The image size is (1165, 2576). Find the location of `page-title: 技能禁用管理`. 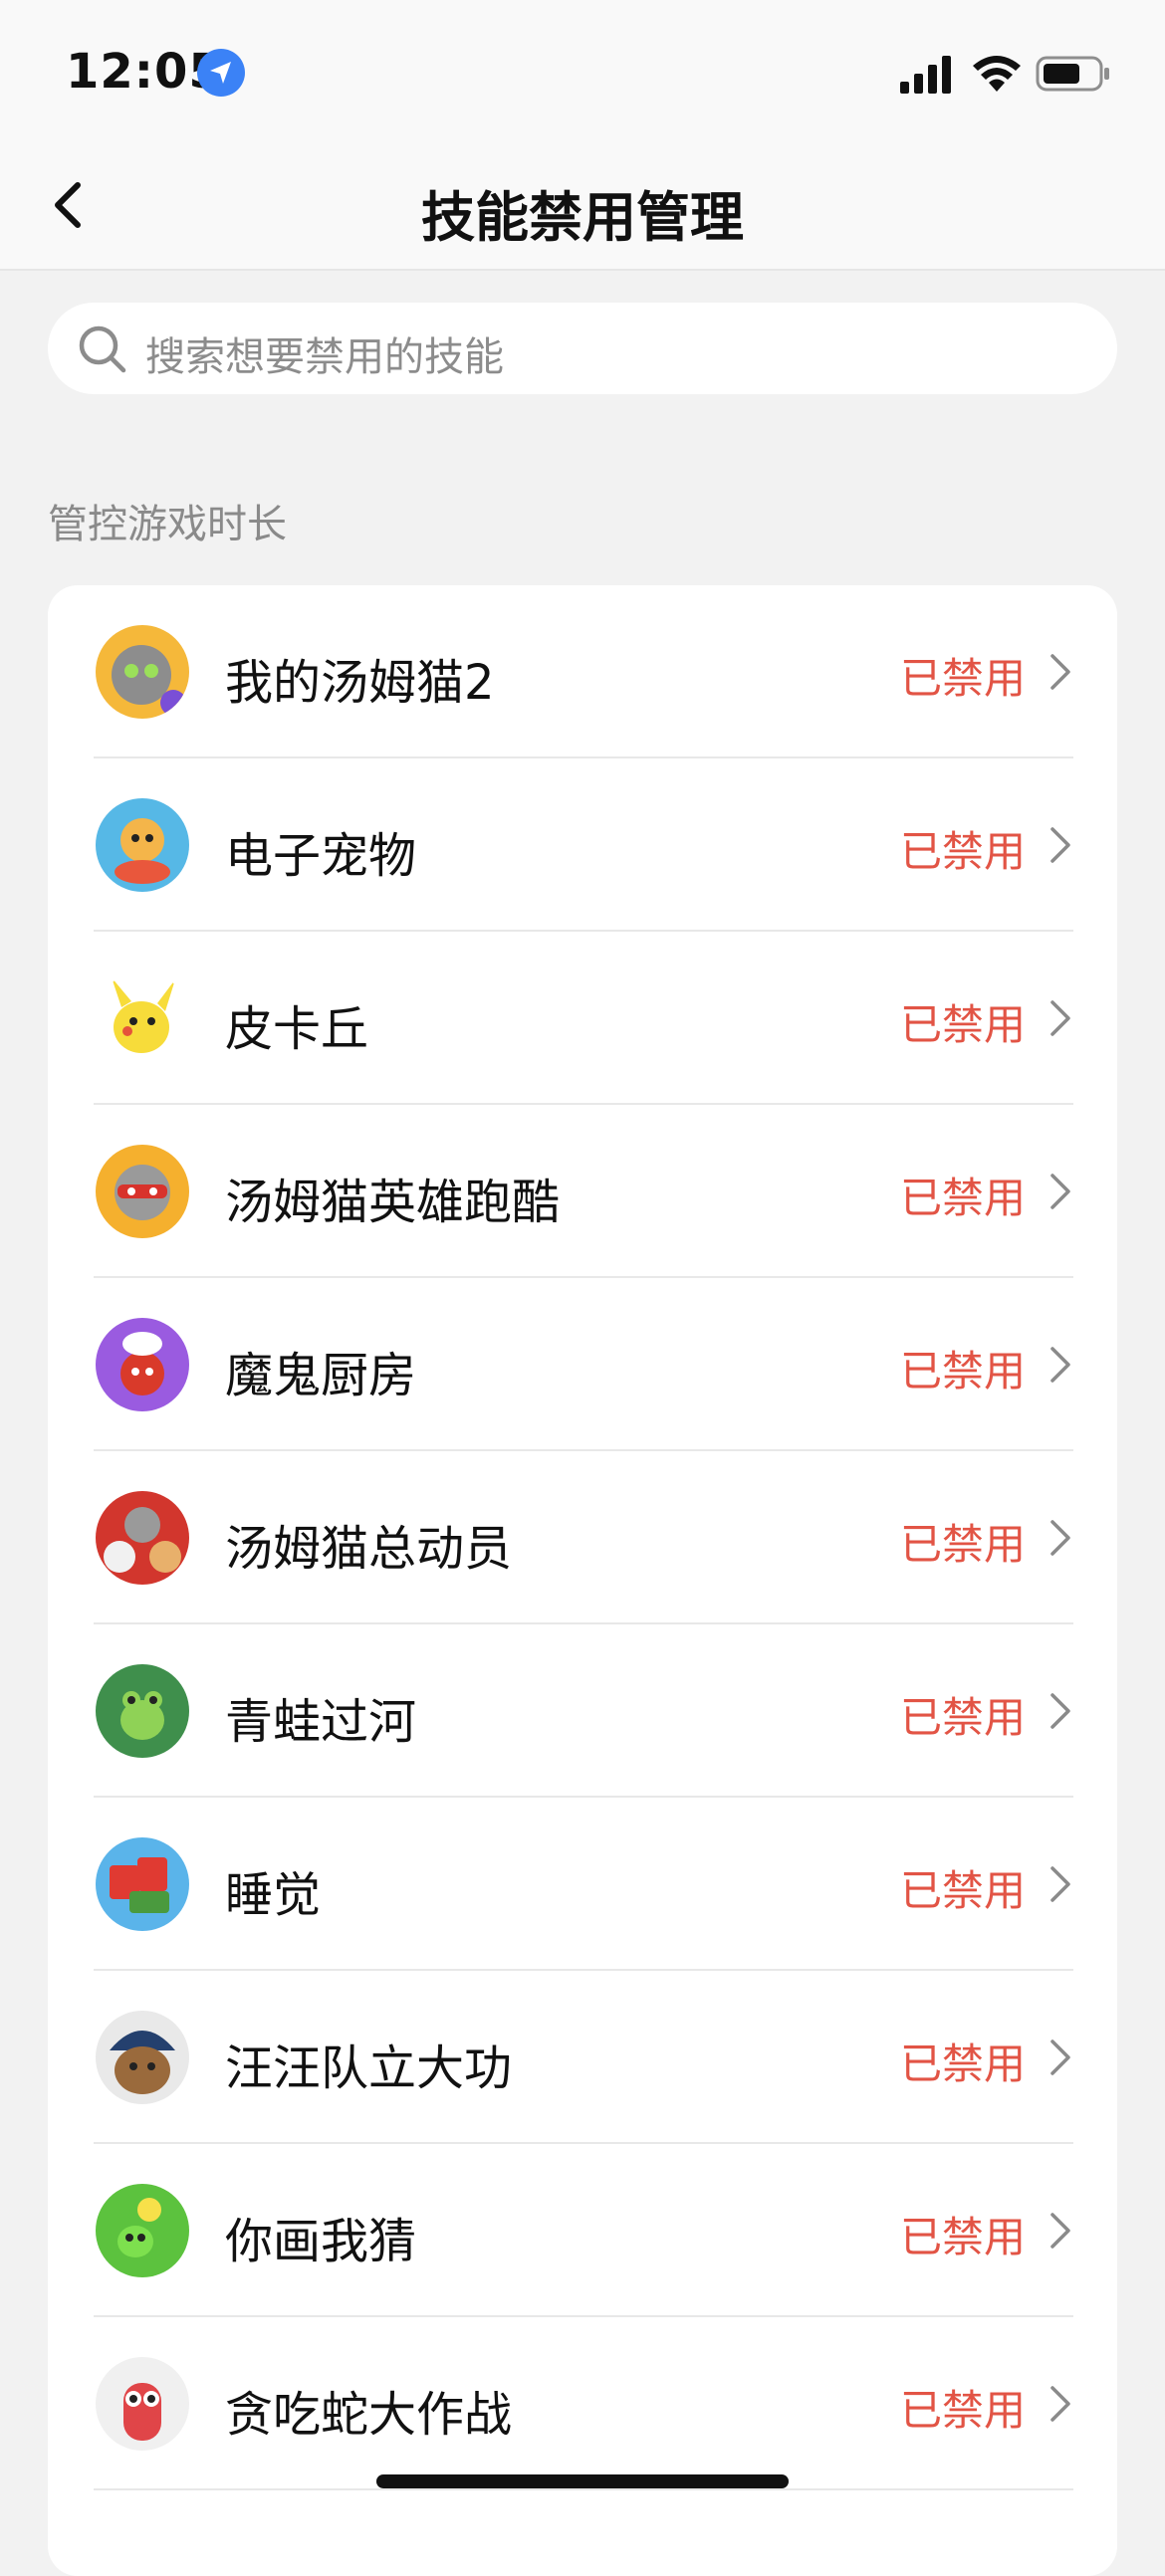

page-title: 技能禁用管理 is located at coordinates (582, 217).